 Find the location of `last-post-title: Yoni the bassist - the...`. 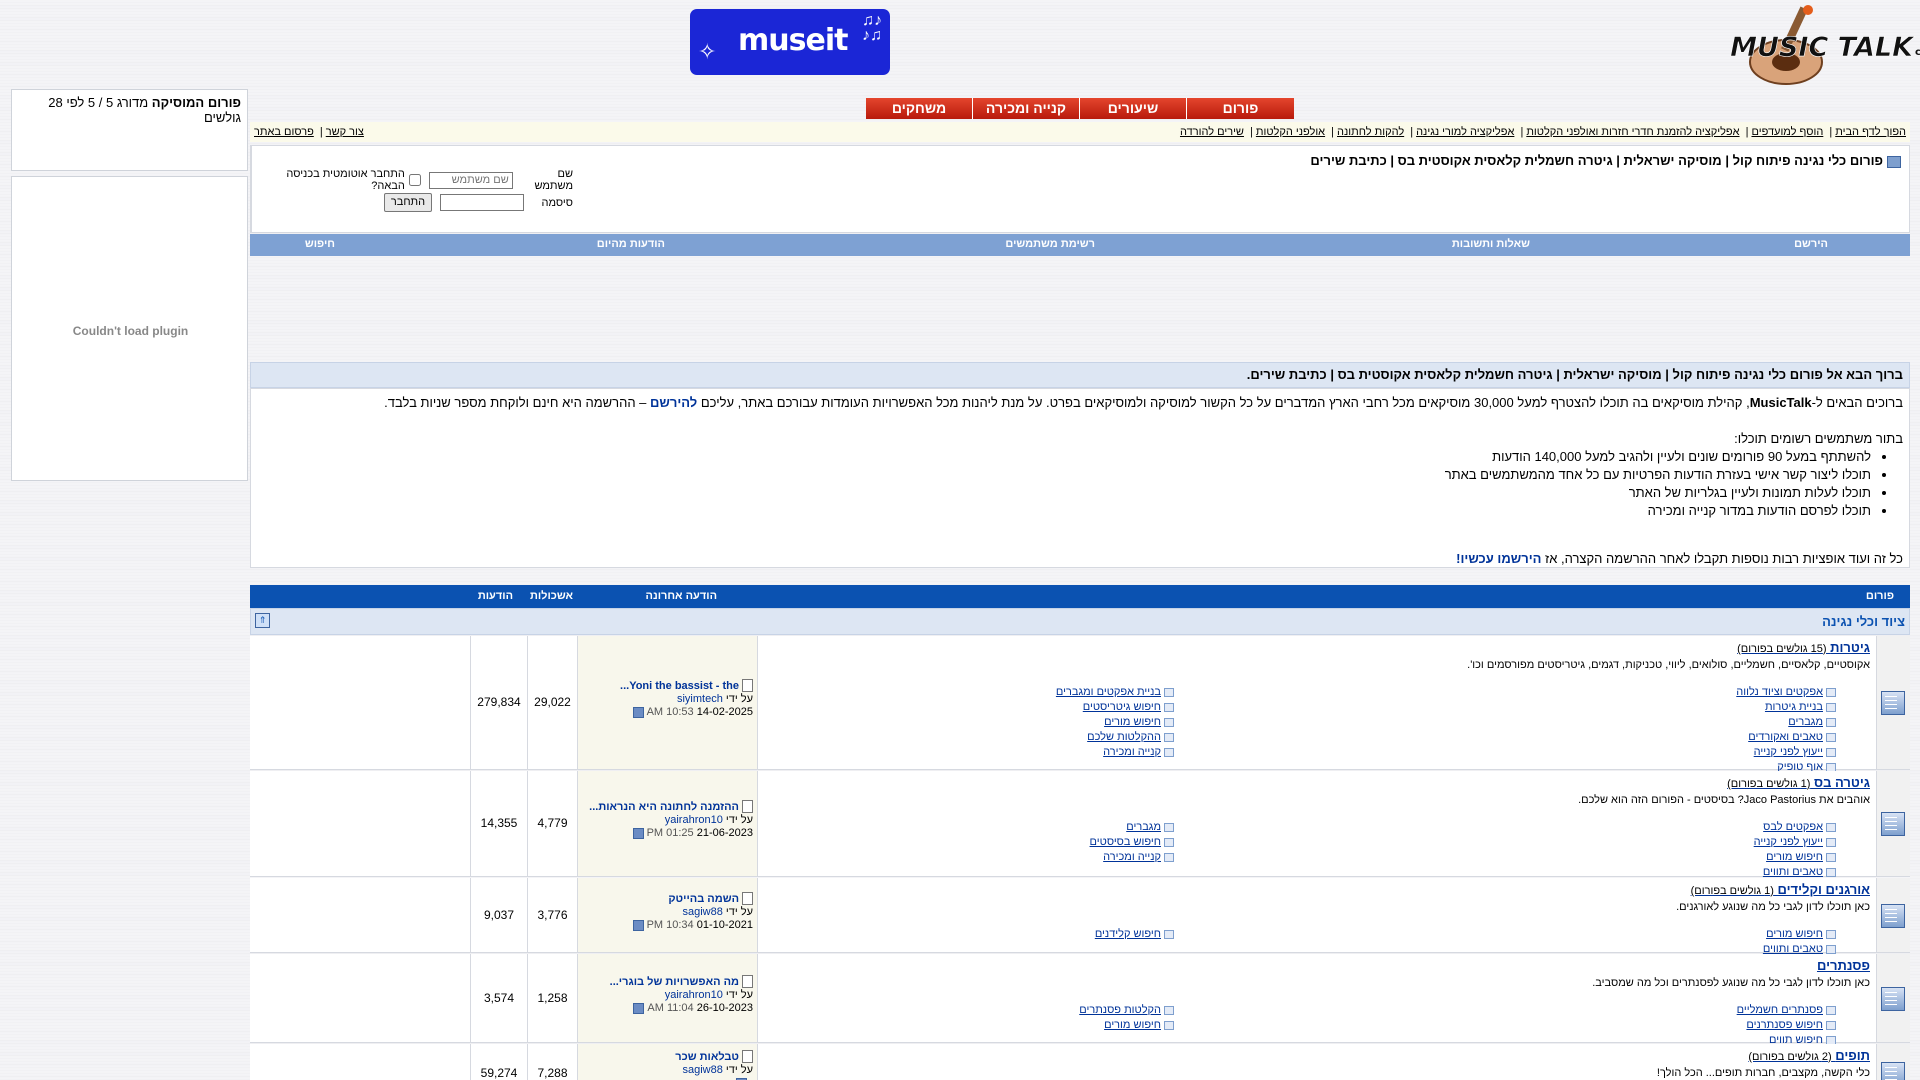

last-post-title: Yoni the bassist - the... is located at coordinates (679, 686).